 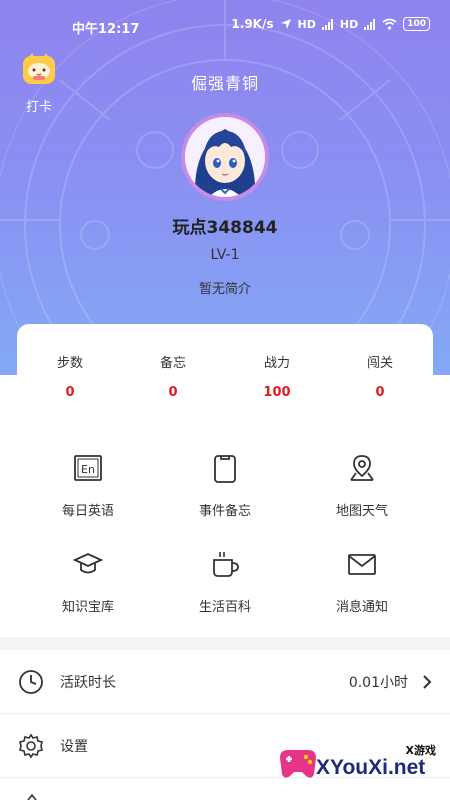 What do you see at coordinates (362, 486) in the screenshot?
I see `feature-map-weather: 地图天气` at bounding box center [362, 486].